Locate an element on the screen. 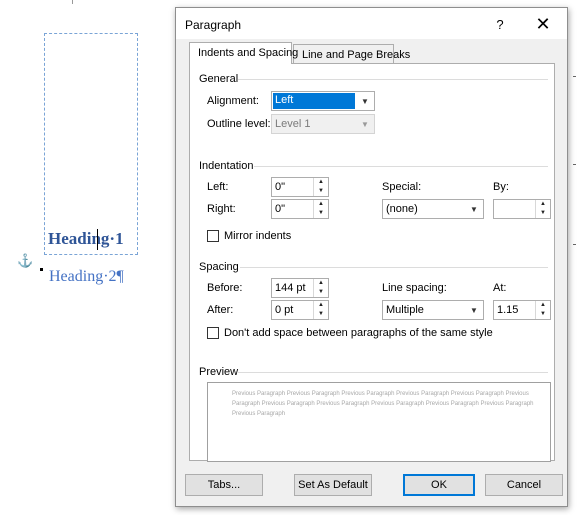 The image size is (577, 515). close-icon: ✕ is located at coordinates (543, 24).